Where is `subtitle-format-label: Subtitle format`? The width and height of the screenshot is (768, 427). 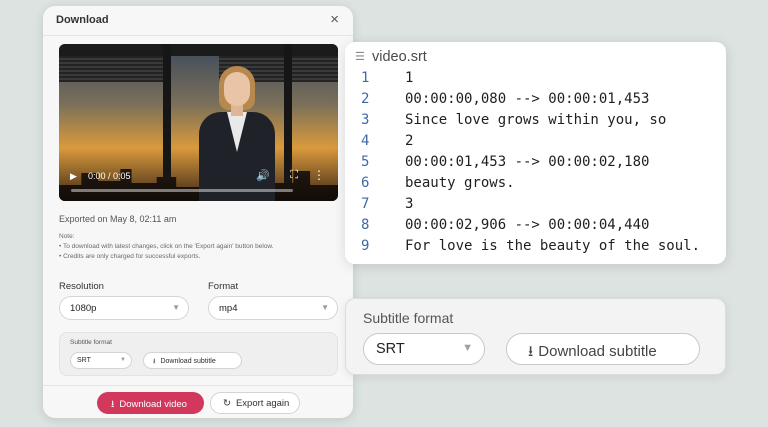 subtitle-format-label: Subtitle format is located at coordinates (91, 342).